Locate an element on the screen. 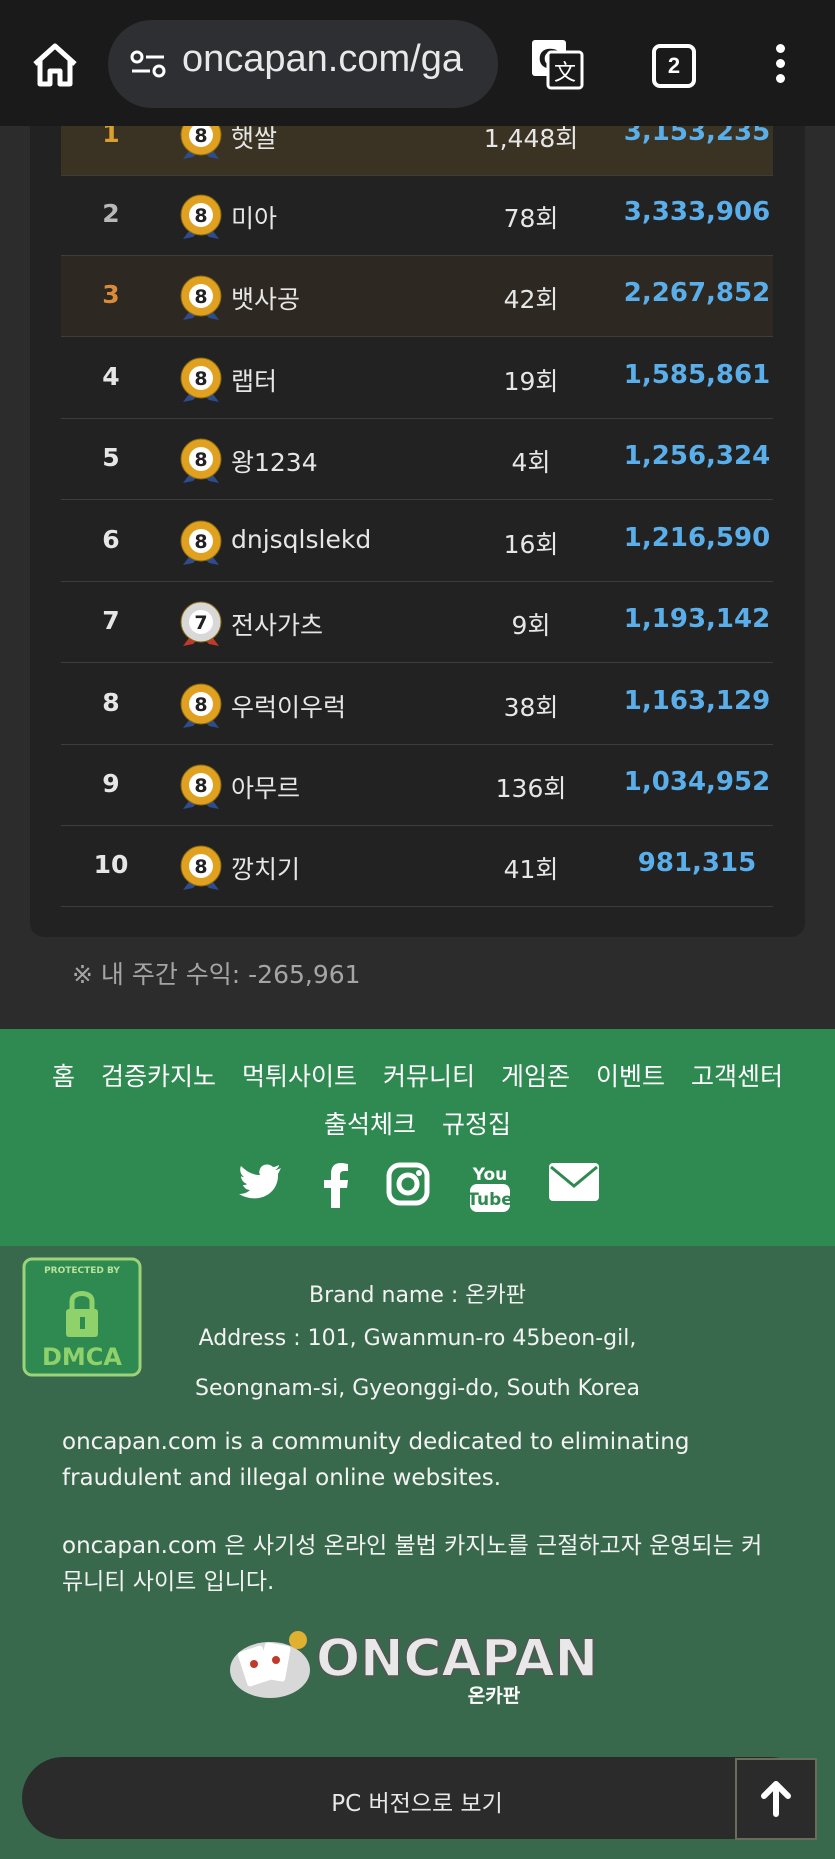 Image resolution: width=835 pixels, height=1859 pixels. footer-nav-link: 고객센터 is located at coordinates (737, 1076).